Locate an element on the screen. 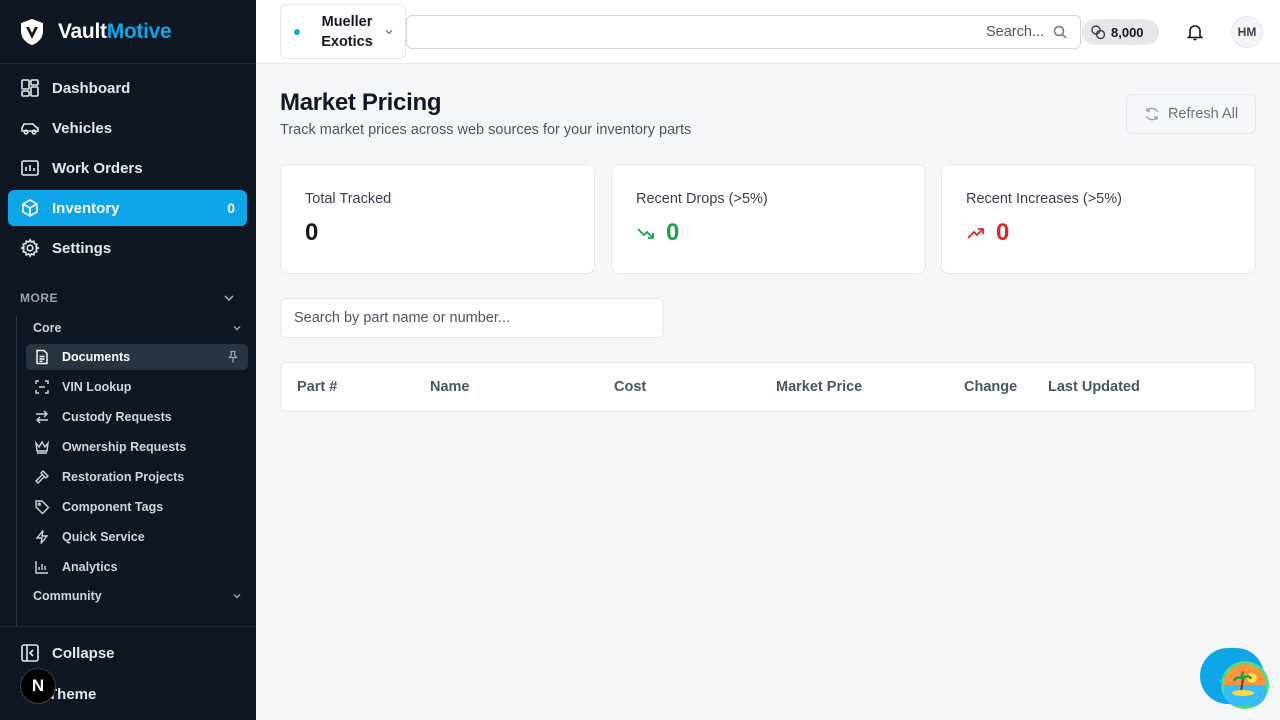 This screenshot has width=1280, height=720. arrows-swap-icon is located at coordinates (42, 417).